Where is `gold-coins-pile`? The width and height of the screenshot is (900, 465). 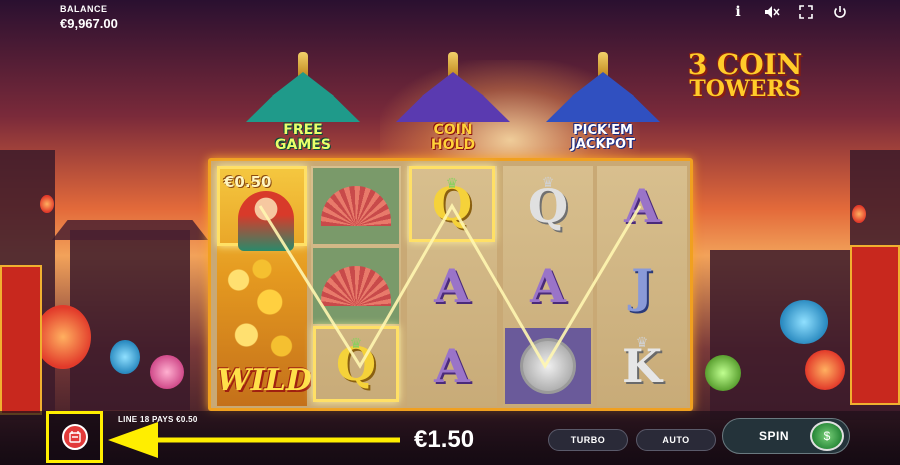
gold-coins-pile is located at coordinates (262, 313).